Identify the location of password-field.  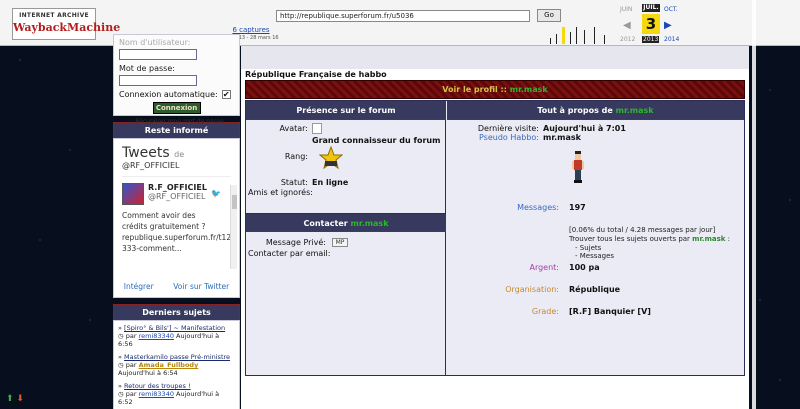
(158, 80).